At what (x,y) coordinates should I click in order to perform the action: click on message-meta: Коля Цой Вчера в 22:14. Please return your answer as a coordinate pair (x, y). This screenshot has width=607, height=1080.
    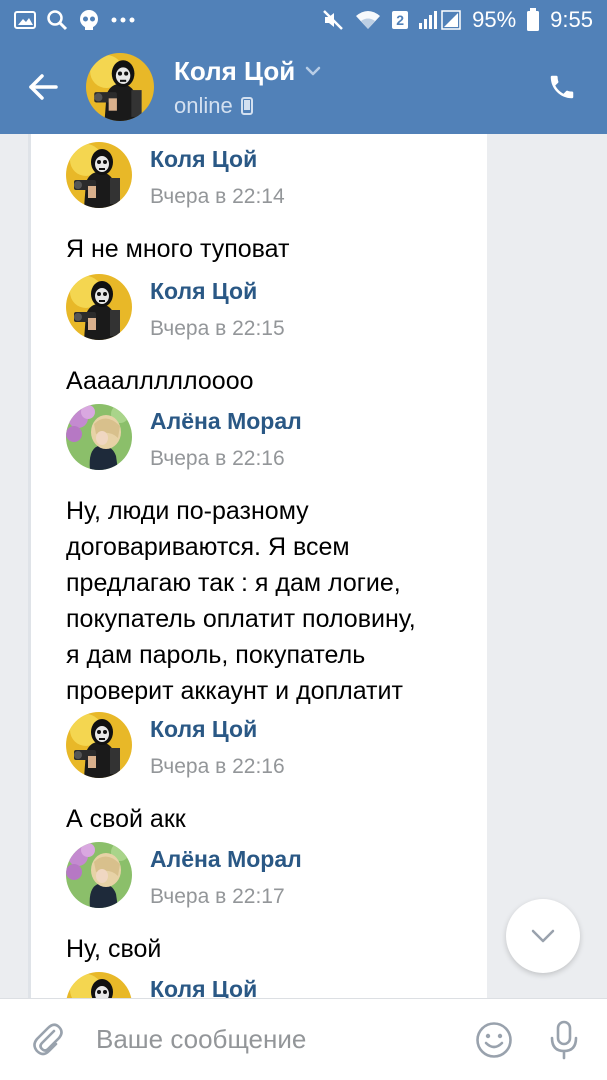
    Looking at the image, I should click on (217, 175).